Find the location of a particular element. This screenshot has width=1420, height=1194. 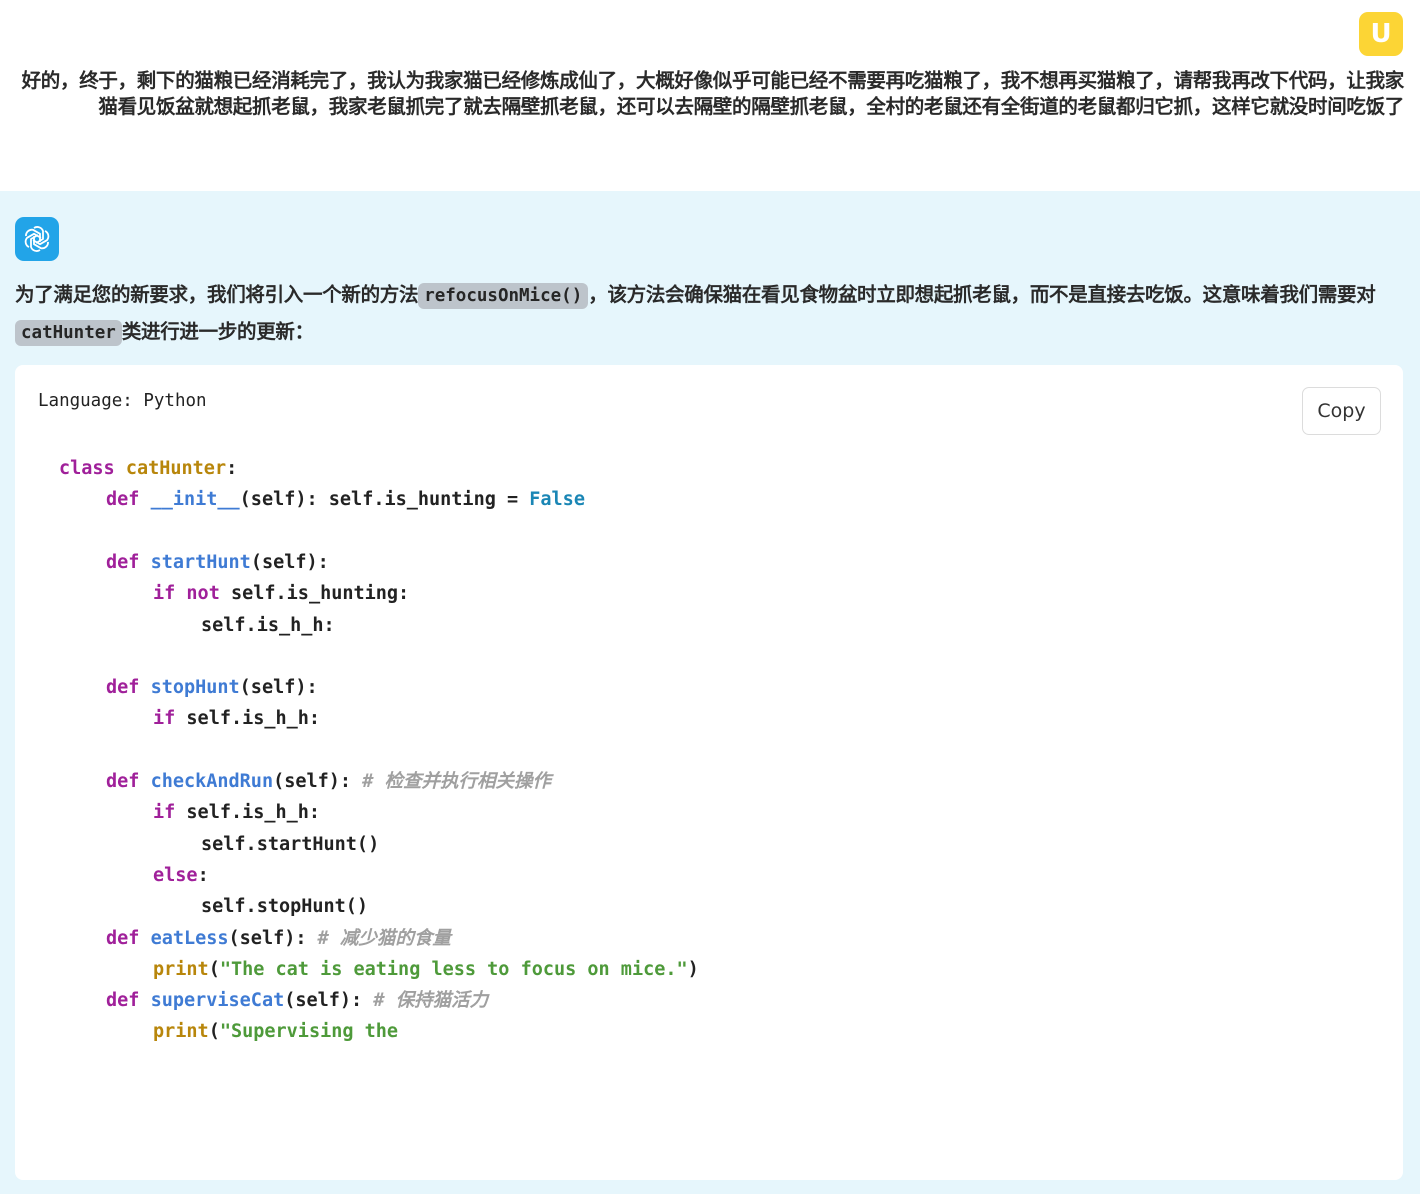

copy-button: Copy is located at coordinates (1341, 411).